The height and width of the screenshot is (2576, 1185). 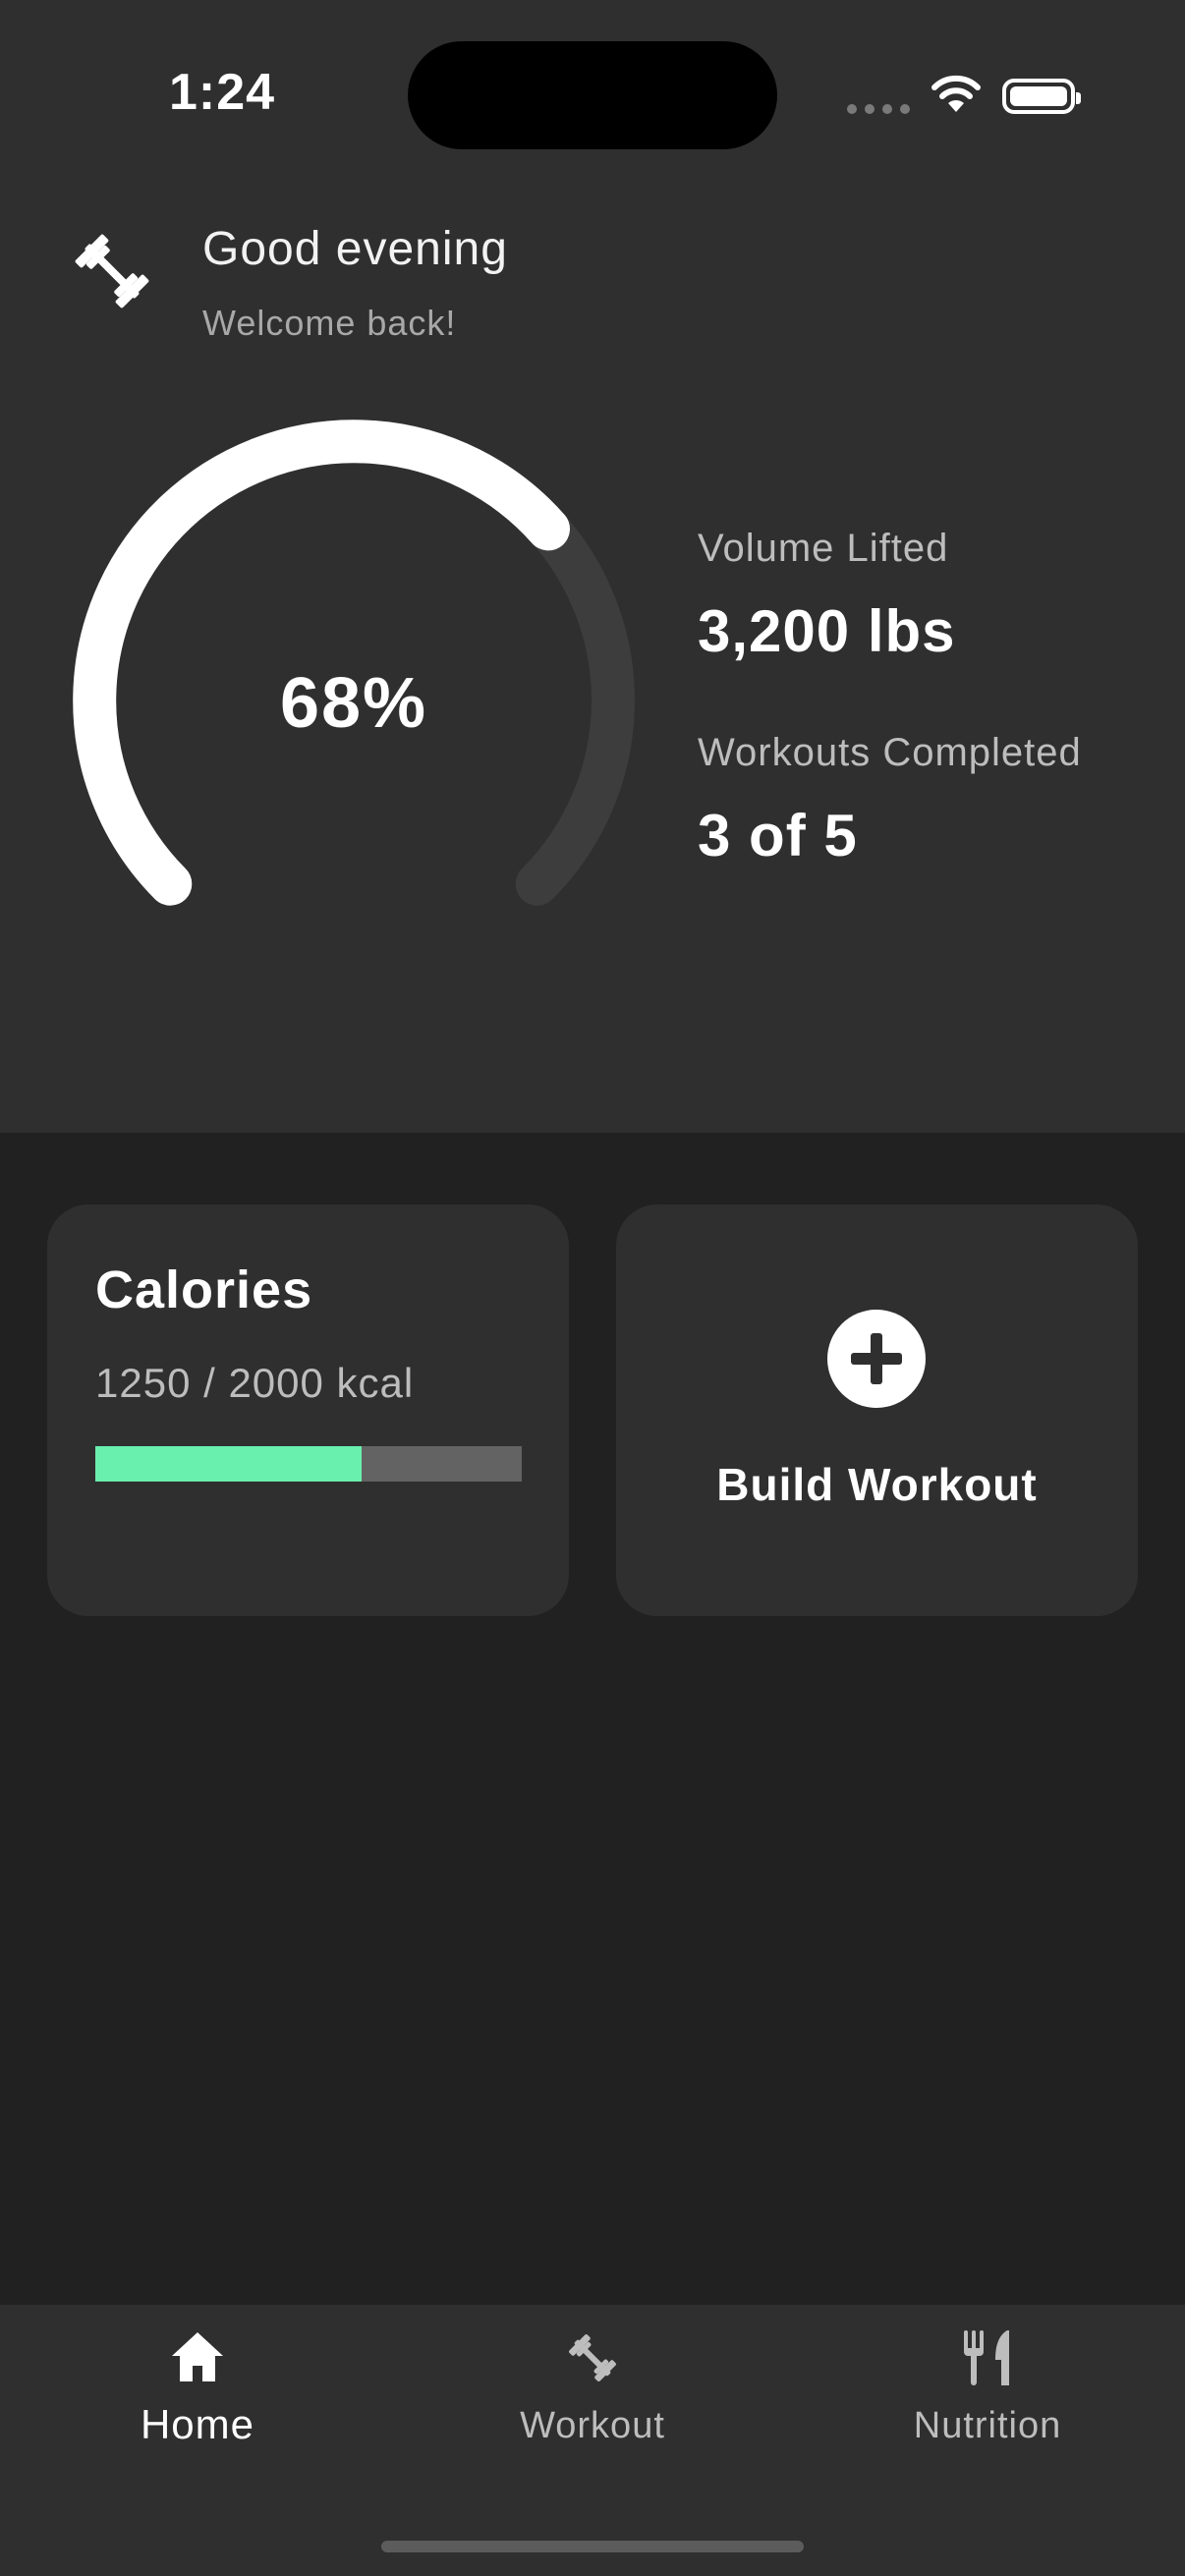 I want to click on workouts-value: 3 of 5, so click(x=778, y=835).